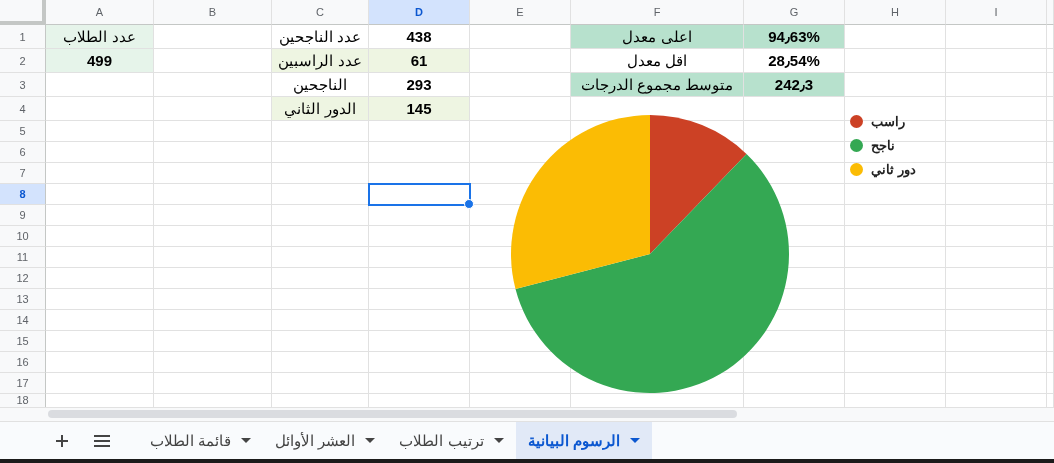 The image size is (1054, 463). What do you see at coordinates (657, 85) in the screenshot?
I see `table-cell: متوسط مجموع الدرجات` at bounding box center [657, 85].